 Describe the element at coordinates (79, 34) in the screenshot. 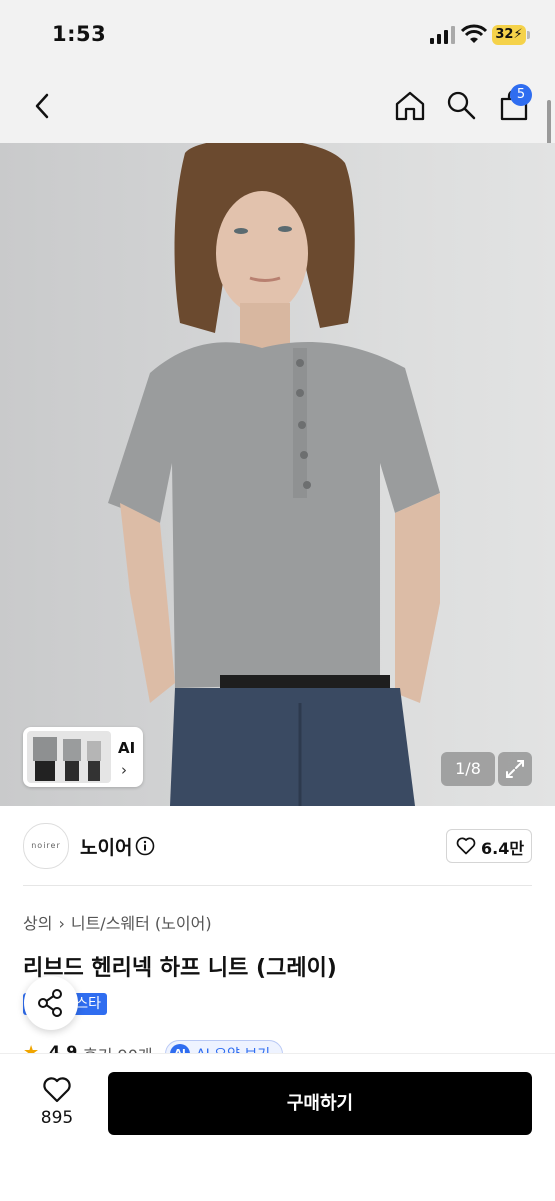

I see `status-time: 1:53` at that location.